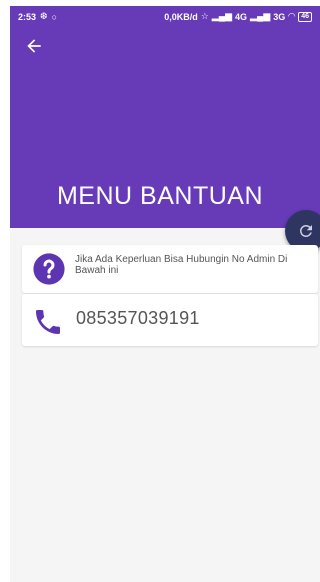  Describe the element at coordinates (54, 16) in the screenshot. I see `whatsapp-icon: ○` at that location.